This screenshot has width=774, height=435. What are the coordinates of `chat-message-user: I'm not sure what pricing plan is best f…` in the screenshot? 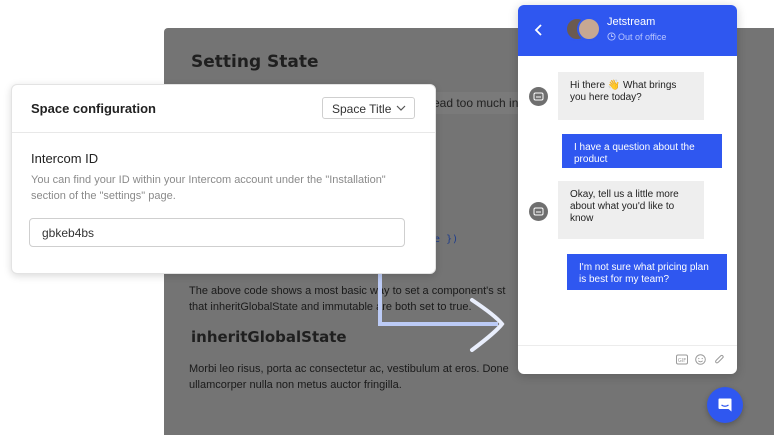 It's located at (647, 272).